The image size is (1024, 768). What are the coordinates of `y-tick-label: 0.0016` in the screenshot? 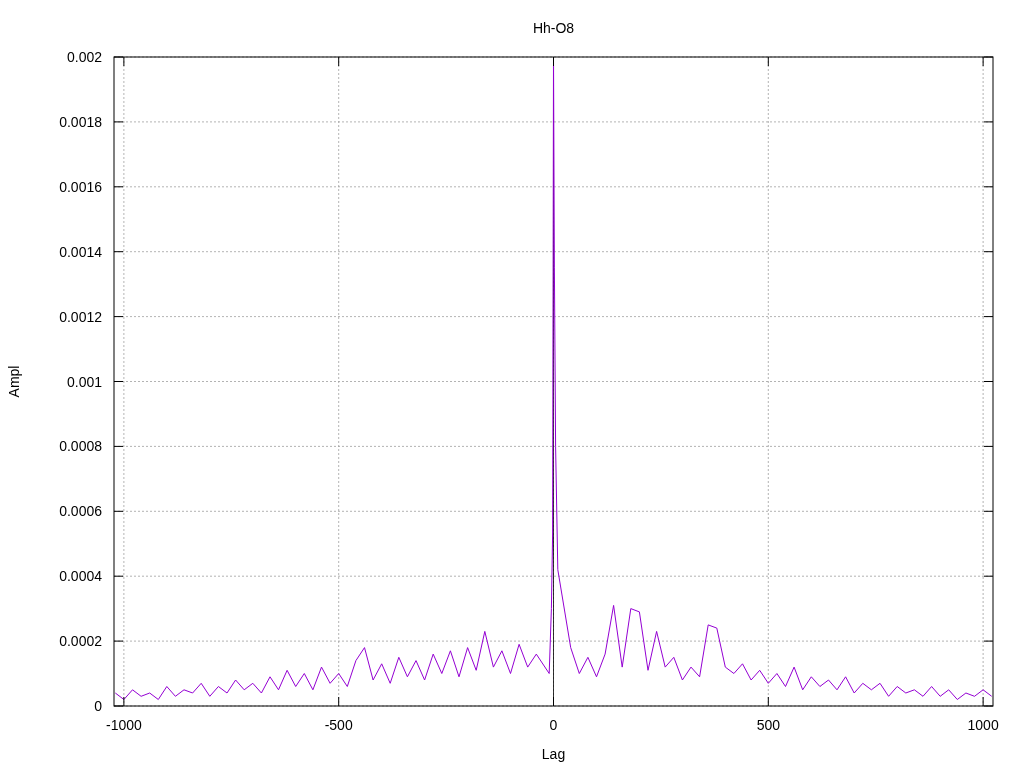 It's located at (80, 186).